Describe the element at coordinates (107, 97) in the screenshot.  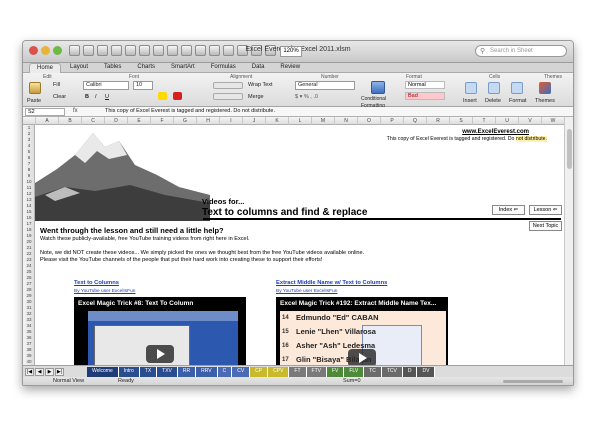
I see `underline-button: U` at that location.